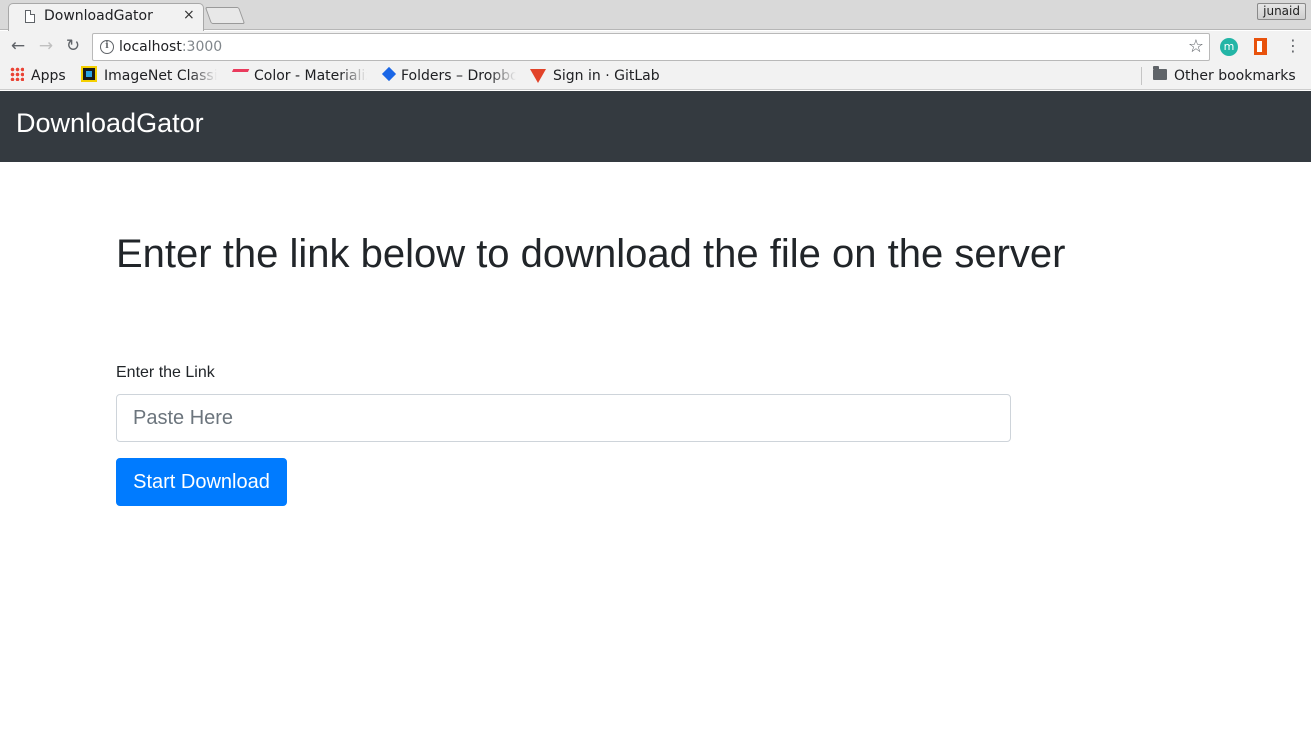  I want to click on address-bar: i localhost:3000 ☆, so click(651, 47).